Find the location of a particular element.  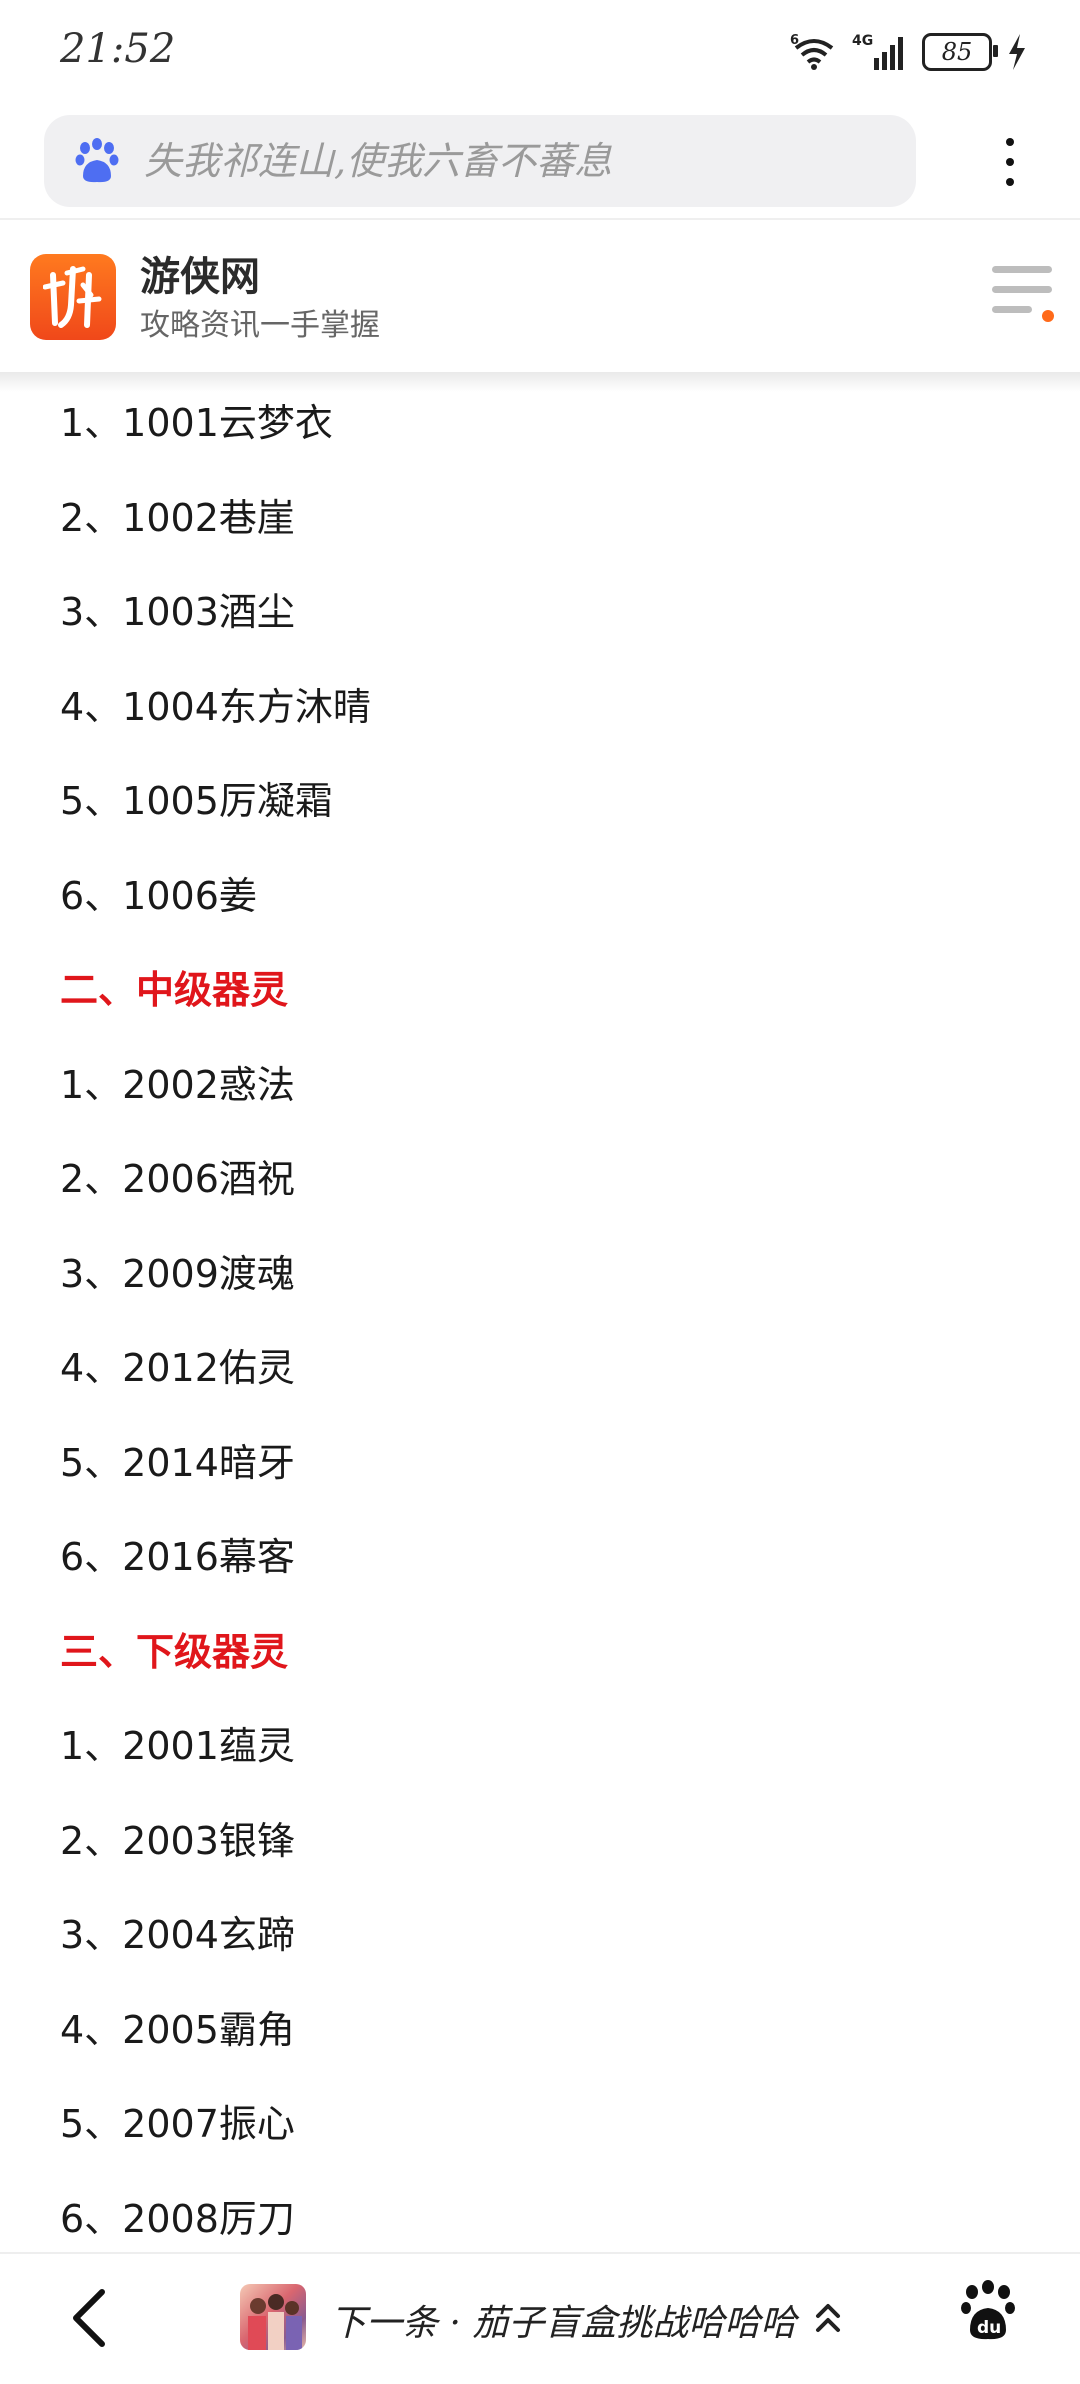

list-item: 3、2004玄蹄 is located at coordinates (177, 1935).